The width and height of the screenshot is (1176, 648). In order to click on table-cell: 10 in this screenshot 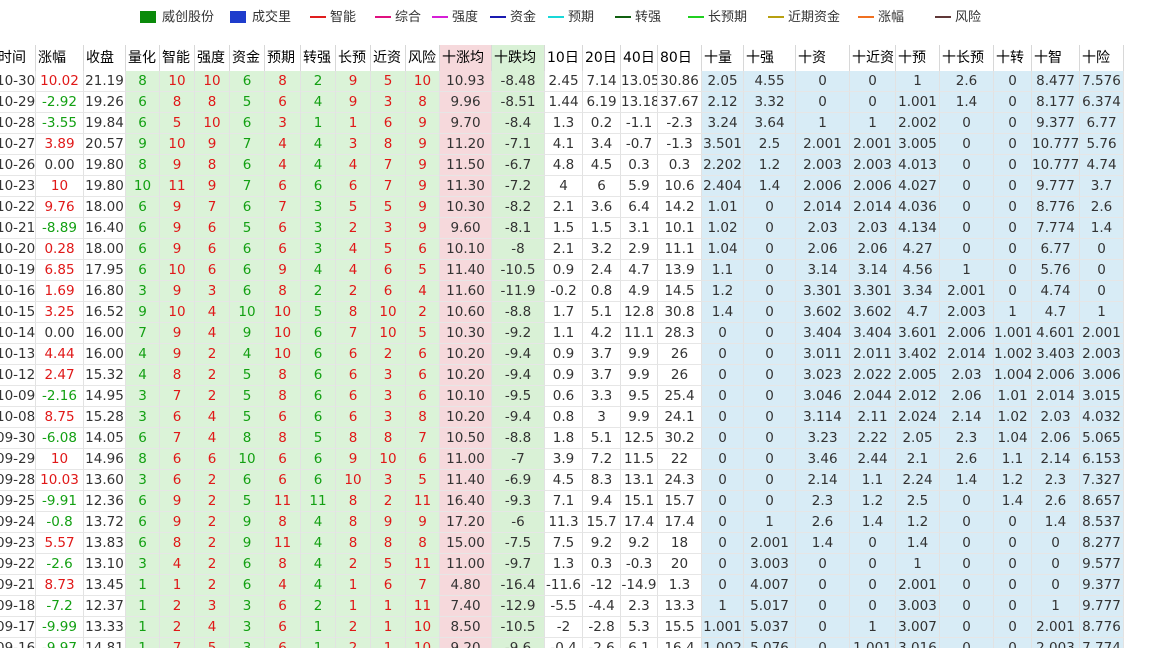, I will do `click(423, 627)`.